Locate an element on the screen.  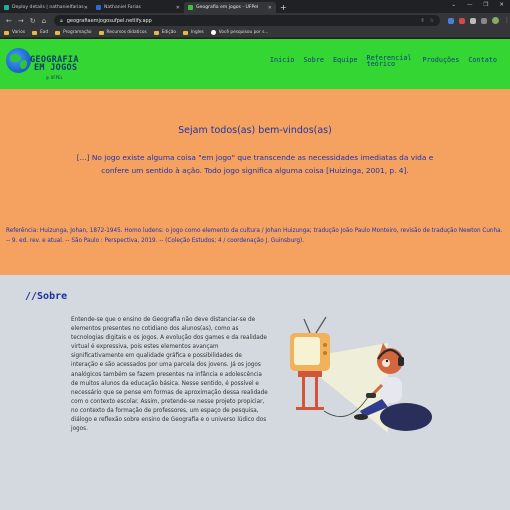
nav-sobre: Sobre is located at coordinates (313, 61).